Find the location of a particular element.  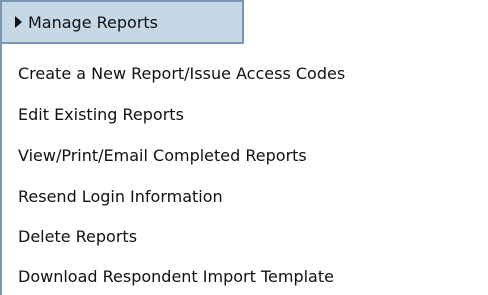

menu-item-create-new-report: Create a New Report/Issue Access Codes is located at coordinates (181, 74).